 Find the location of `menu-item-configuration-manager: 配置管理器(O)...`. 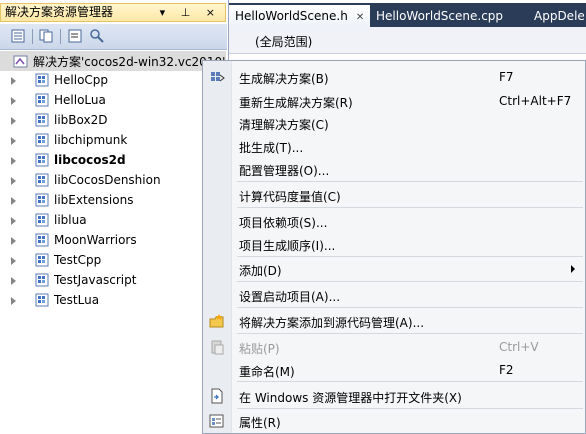

menu-item-configuration-manager: 配置管理器(O)... is located at coordinates (394, 169).